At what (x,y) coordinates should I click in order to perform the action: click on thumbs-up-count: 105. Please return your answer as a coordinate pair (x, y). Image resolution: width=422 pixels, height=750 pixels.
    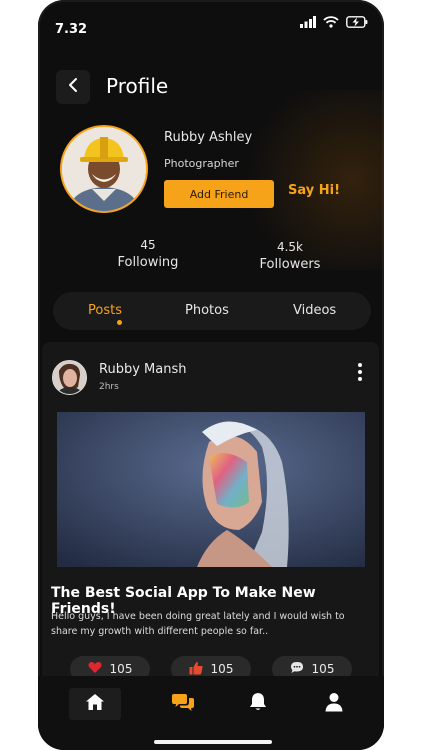
    Looking at the image, I should click on (222, 669).